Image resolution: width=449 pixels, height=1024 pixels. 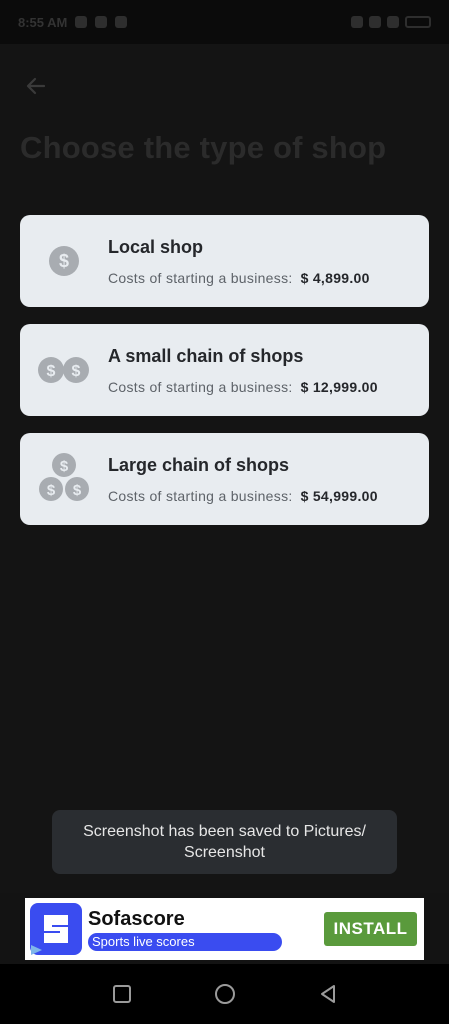 I want to click on three-coins-icon: $ $ $, so click(x=64, y=477).